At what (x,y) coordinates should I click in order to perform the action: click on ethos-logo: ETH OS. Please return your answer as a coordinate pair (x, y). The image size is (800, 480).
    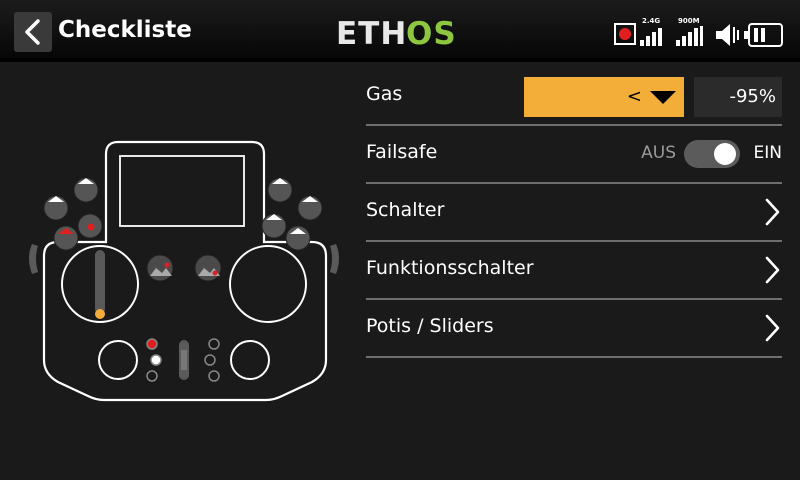
    Looking at the image, I should click on (396, 32).